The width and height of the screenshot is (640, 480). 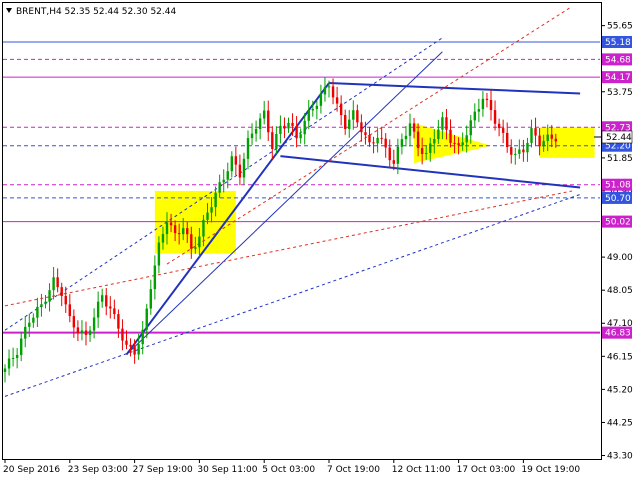 I want to click on level-label: 50.02, so click(x=618, y=223).